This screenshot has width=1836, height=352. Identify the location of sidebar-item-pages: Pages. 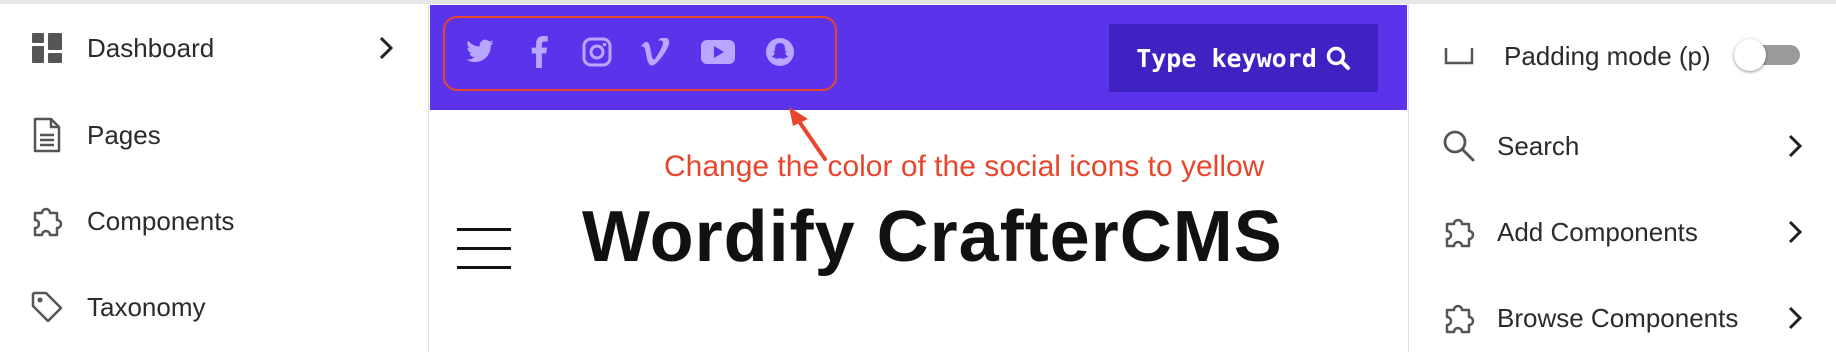
(215, 135).